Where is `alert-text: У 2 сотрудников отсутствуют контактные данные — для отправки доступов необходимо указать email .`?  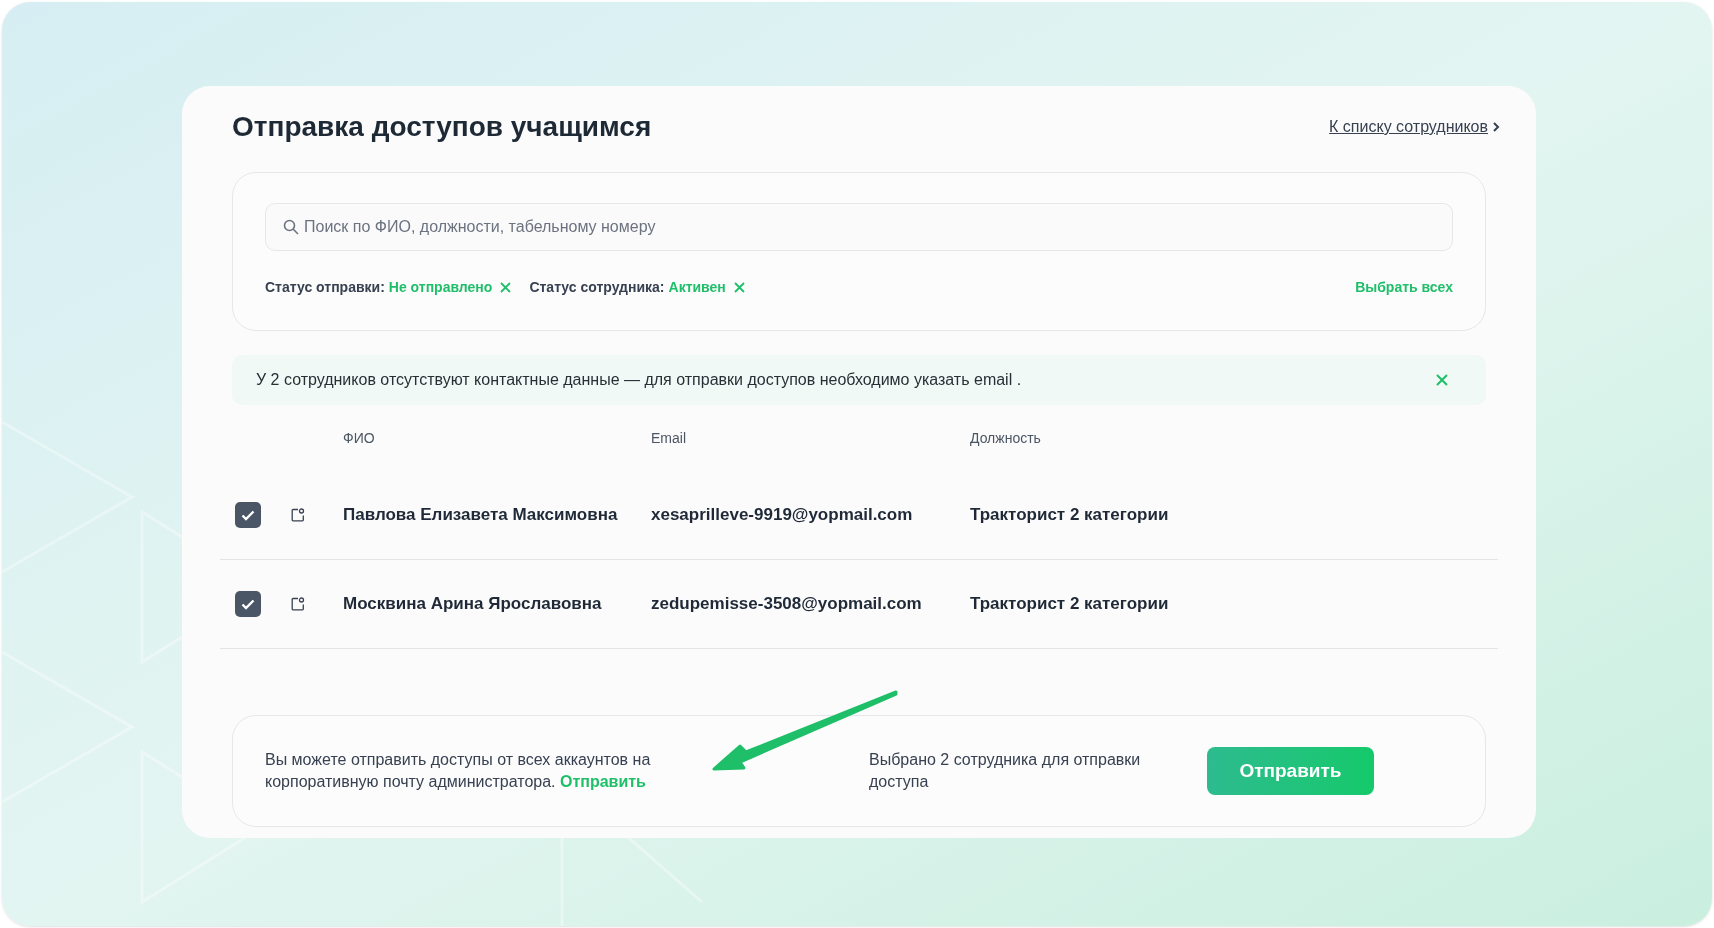 alert-text: У 2 сотрудников отсутствуют контактные данные — для отправки доступов необходимо указать email . is located at coordinates (639, 380).